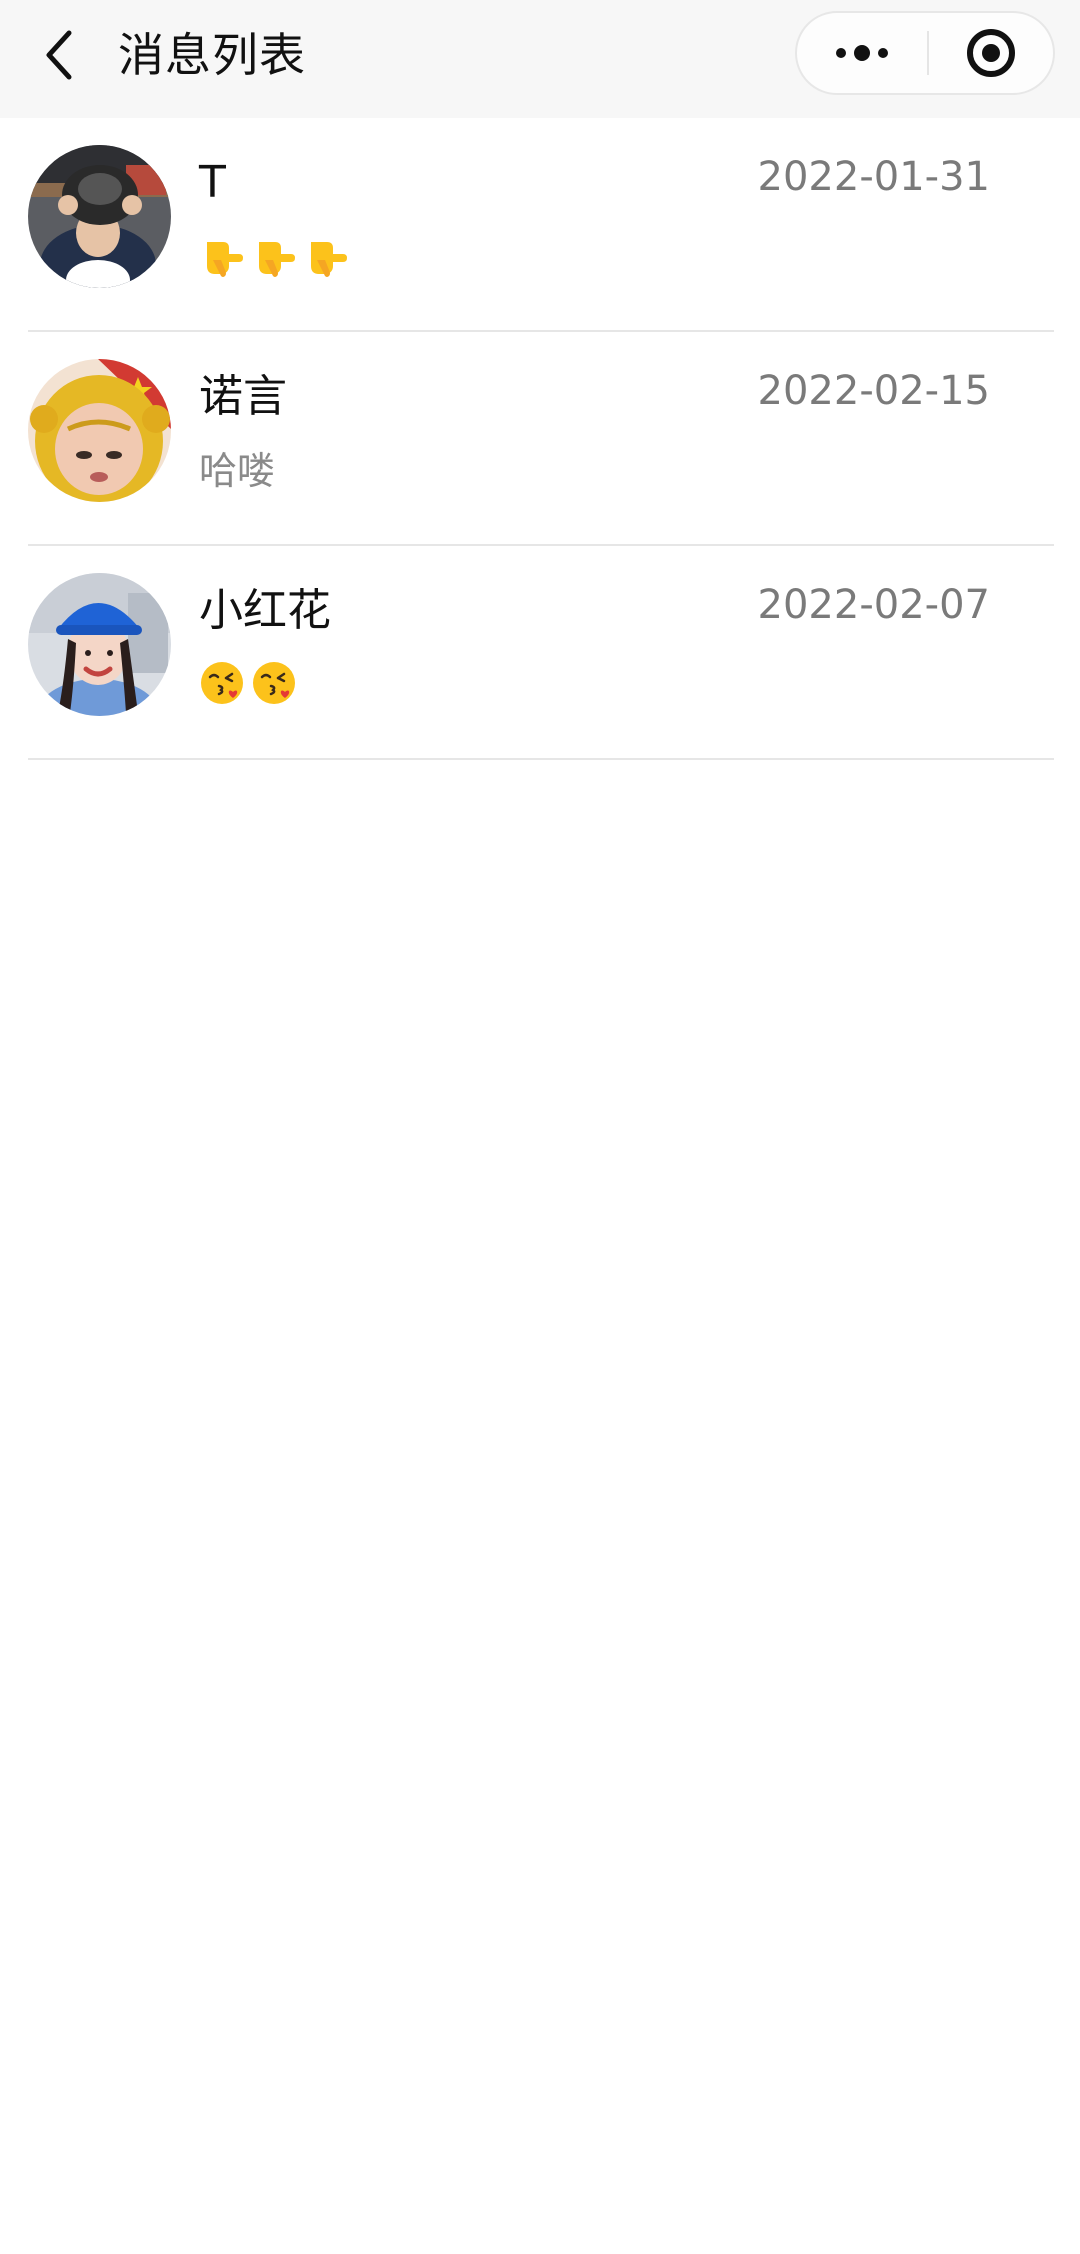  Describe the element at coordinates (540, 225) in the screenshot. I see `list-item: T 2022-01-31` at that location.